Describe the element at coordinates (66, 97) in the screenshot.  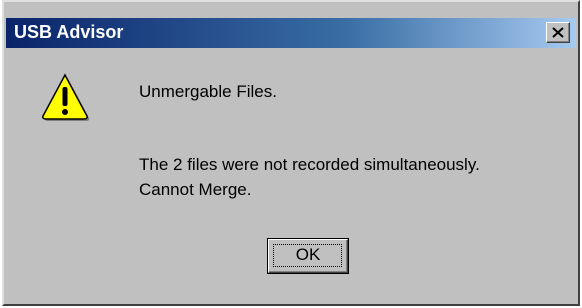
I see `warning-icon` at that location.